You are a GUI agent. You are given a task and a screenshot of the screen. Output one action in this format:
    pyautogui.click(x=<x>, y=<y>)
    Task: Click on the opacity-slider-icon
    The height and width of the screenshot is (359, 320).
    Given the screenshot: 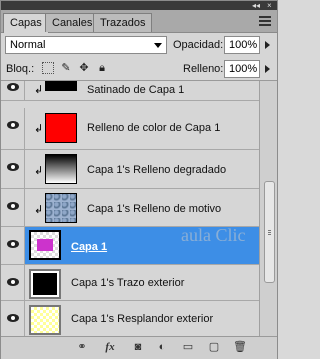 What is the action you would take?
    pyautogui.click(x=267, y=45)
    